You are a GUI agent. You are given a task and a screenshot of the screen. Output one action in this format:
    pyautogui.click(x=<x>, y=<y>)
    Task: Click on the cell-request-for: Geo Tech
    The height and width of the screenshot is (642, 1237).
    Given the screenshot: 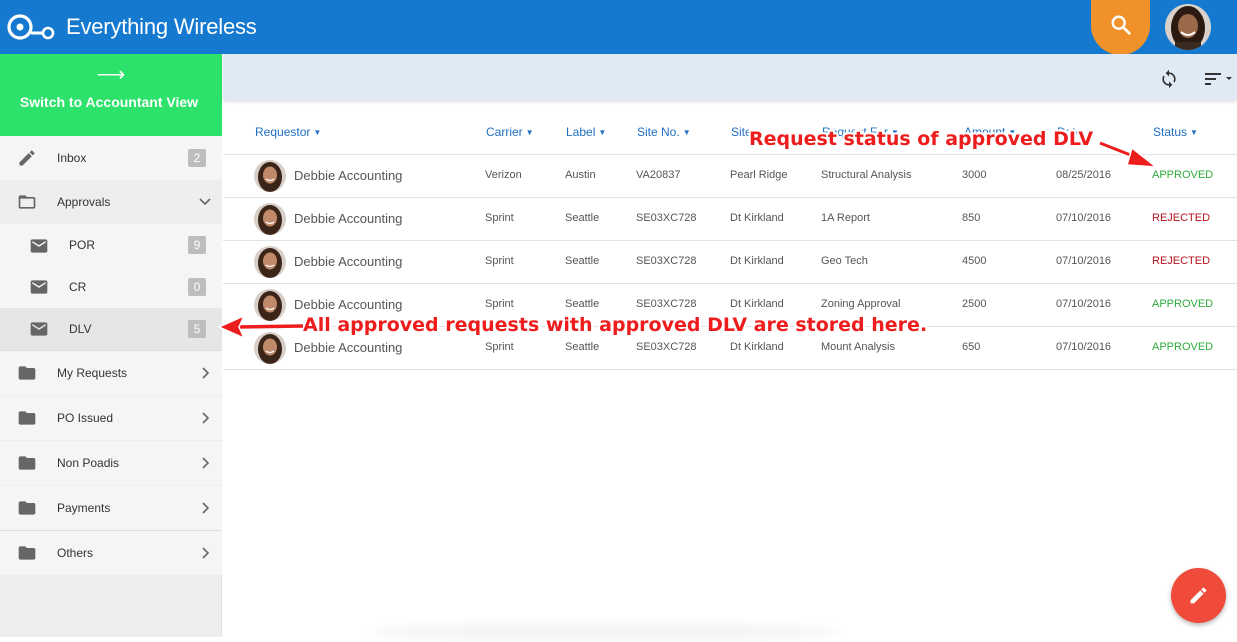 What is the action you would take?
    pyautogui.click(x=844, y=261)
    